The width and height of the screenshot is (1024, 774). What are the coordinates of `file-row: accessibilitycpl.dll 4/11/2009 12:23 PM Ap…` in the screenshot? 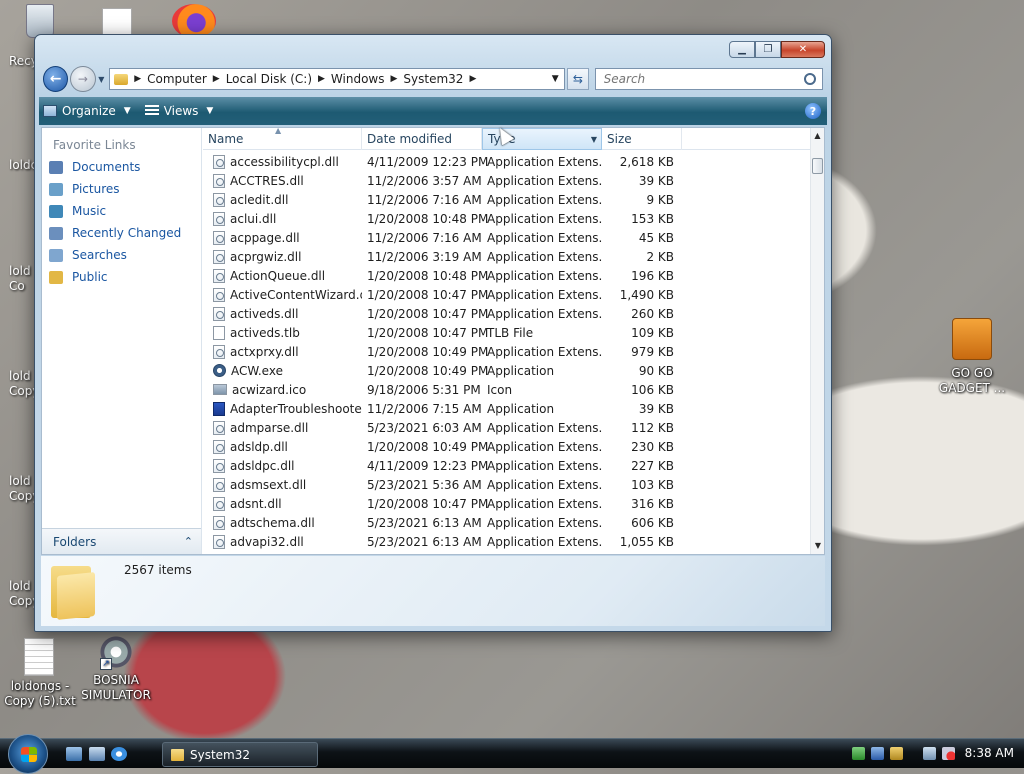 It's located at (507, 161).